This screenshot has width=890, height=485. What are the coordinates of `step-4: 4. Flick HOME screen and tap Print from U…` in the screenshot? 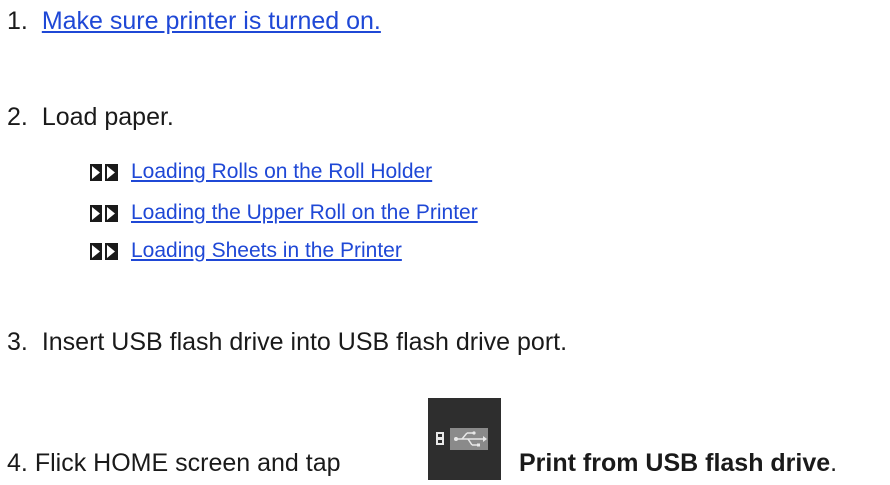 It's located at (448, 463).